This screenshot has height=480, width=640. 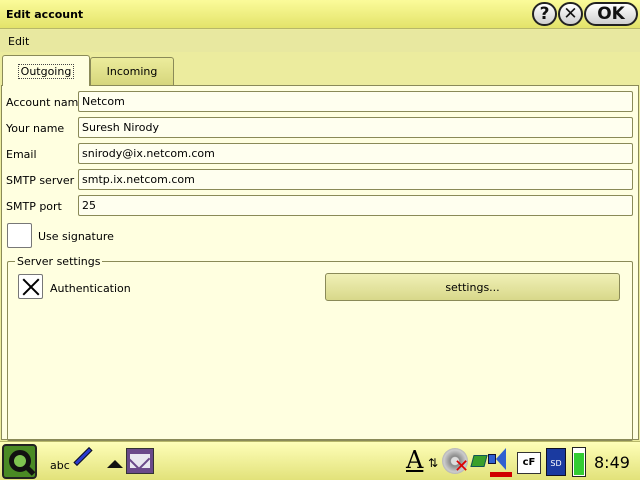 What do you see at coordinates (19, 461) in the screenshot?
I see `launcher-q-icon` at bounding box center [19, 461].